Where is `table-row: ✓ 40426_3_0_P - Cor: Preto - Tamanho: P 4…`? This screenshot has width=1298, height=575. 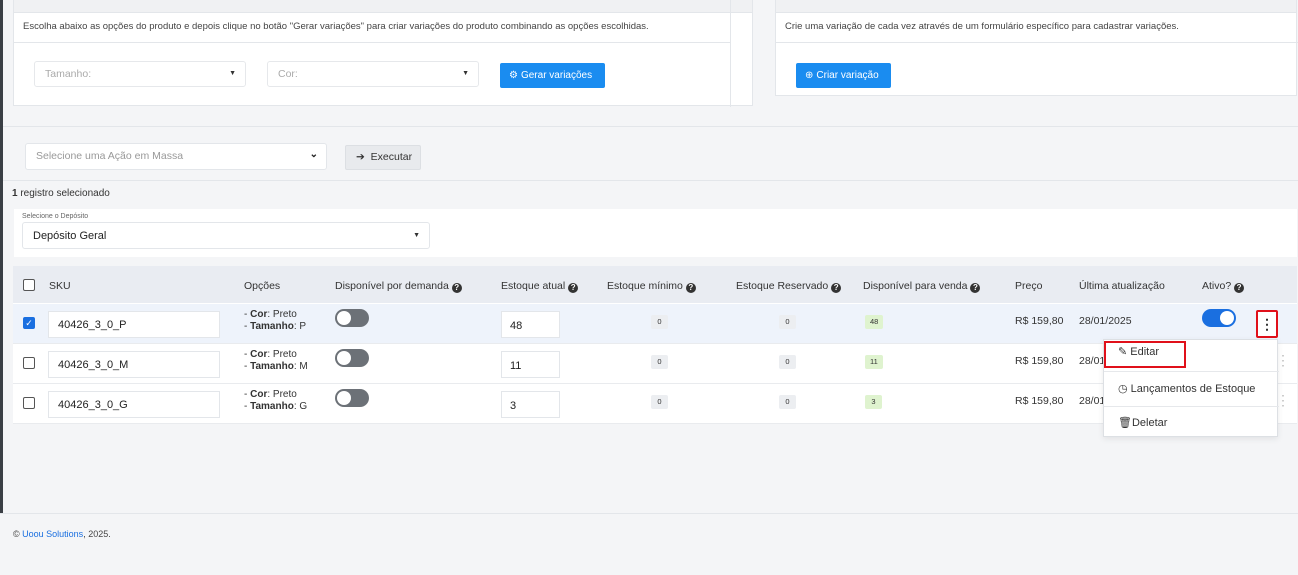
table-row: ✓ 40426_3_0_P - Cor: Preto - Tamanho: P 4… is located at coordinates (655, 324).